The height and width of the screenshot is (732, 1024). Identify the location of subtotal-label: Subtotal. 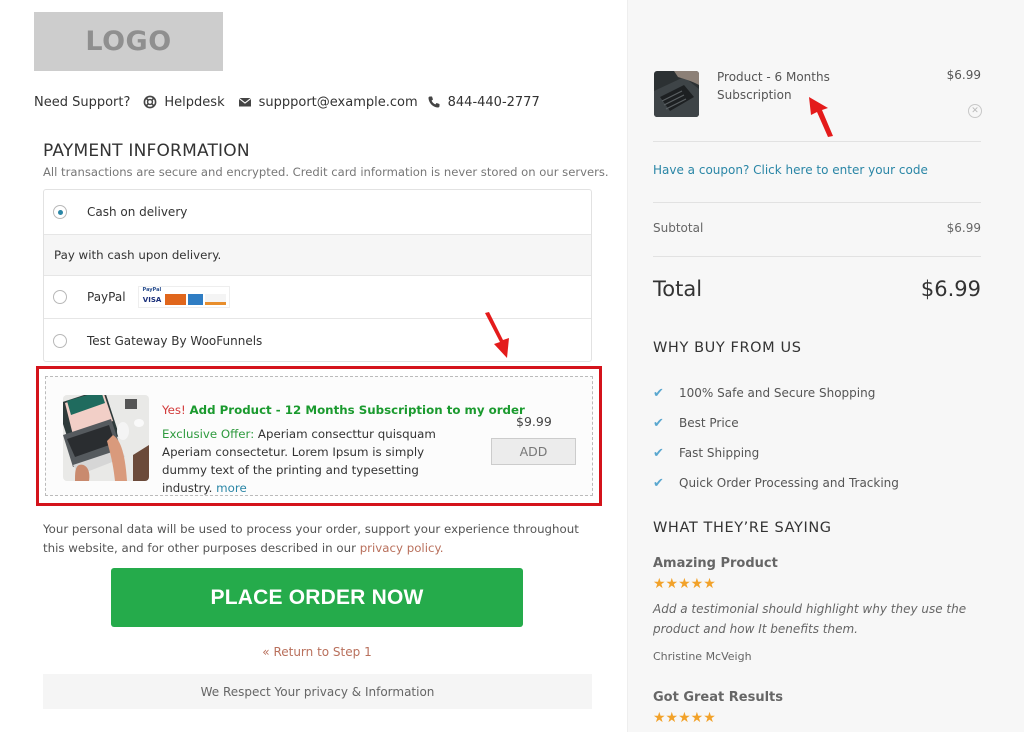
(678, 228).